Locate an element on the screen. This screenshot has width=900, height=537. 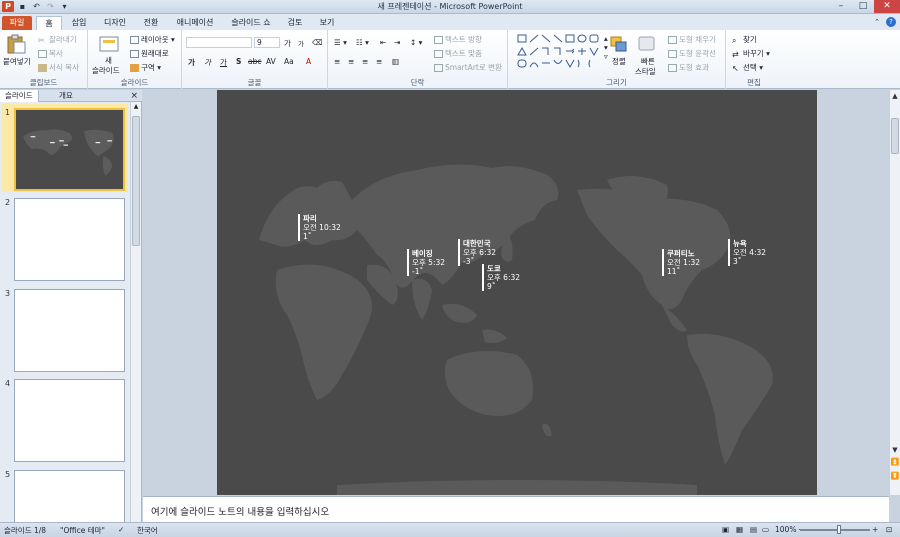
scroll-down-icon: ▼ is located at coordinates (895, 450).